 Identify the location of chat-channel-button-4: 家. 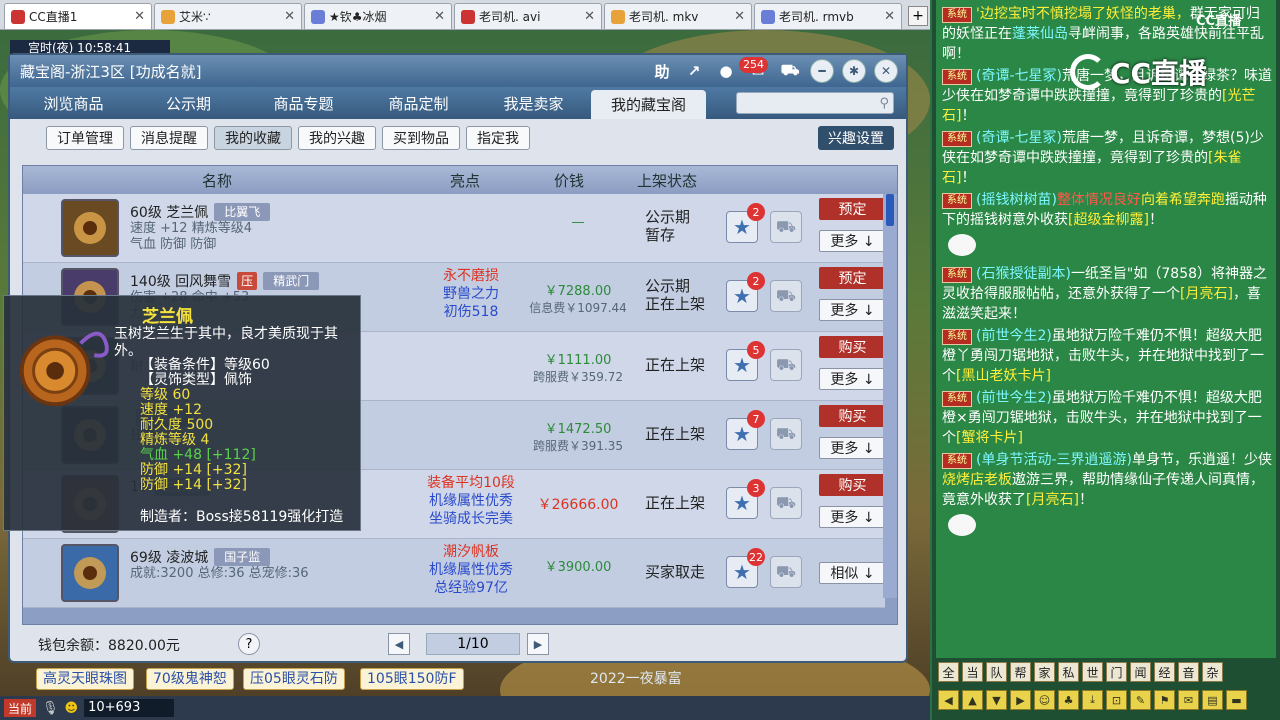
(1044, 672).